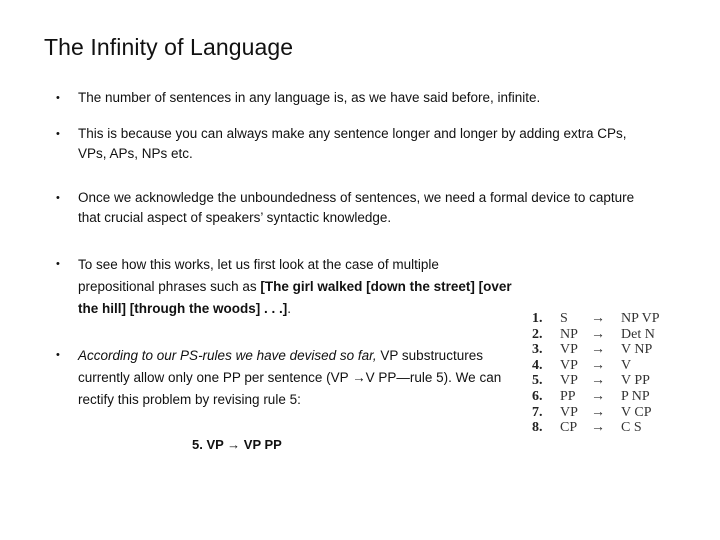 The image size is (720, 540). I want to click on rule-rhs: Det N, so click(638, 334).